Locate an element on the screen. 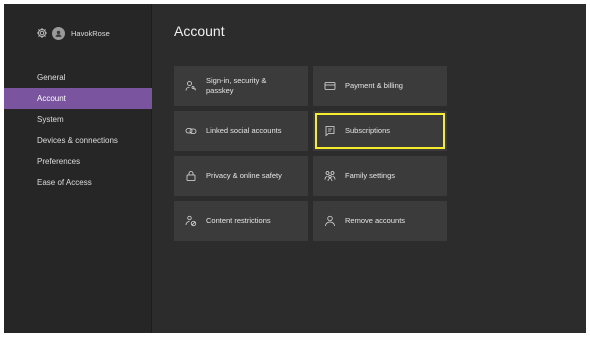 This screenshot has width=590, height=337. avatar-icon is located at coordinates (58, 33).